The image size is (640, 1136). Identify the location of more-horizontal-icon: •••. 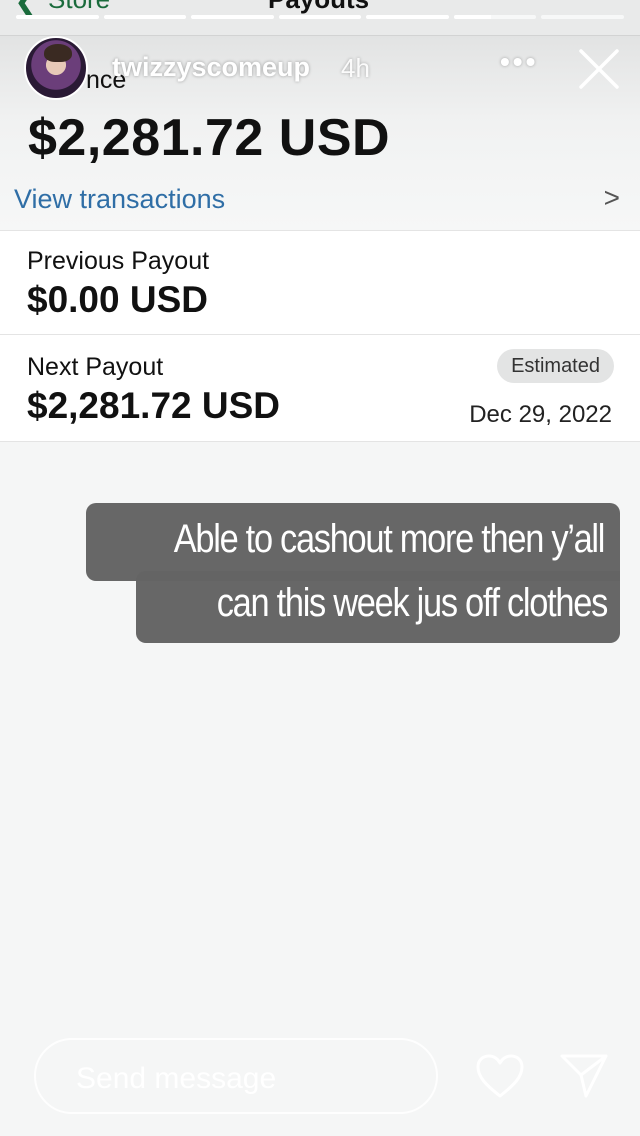
(519, 62).